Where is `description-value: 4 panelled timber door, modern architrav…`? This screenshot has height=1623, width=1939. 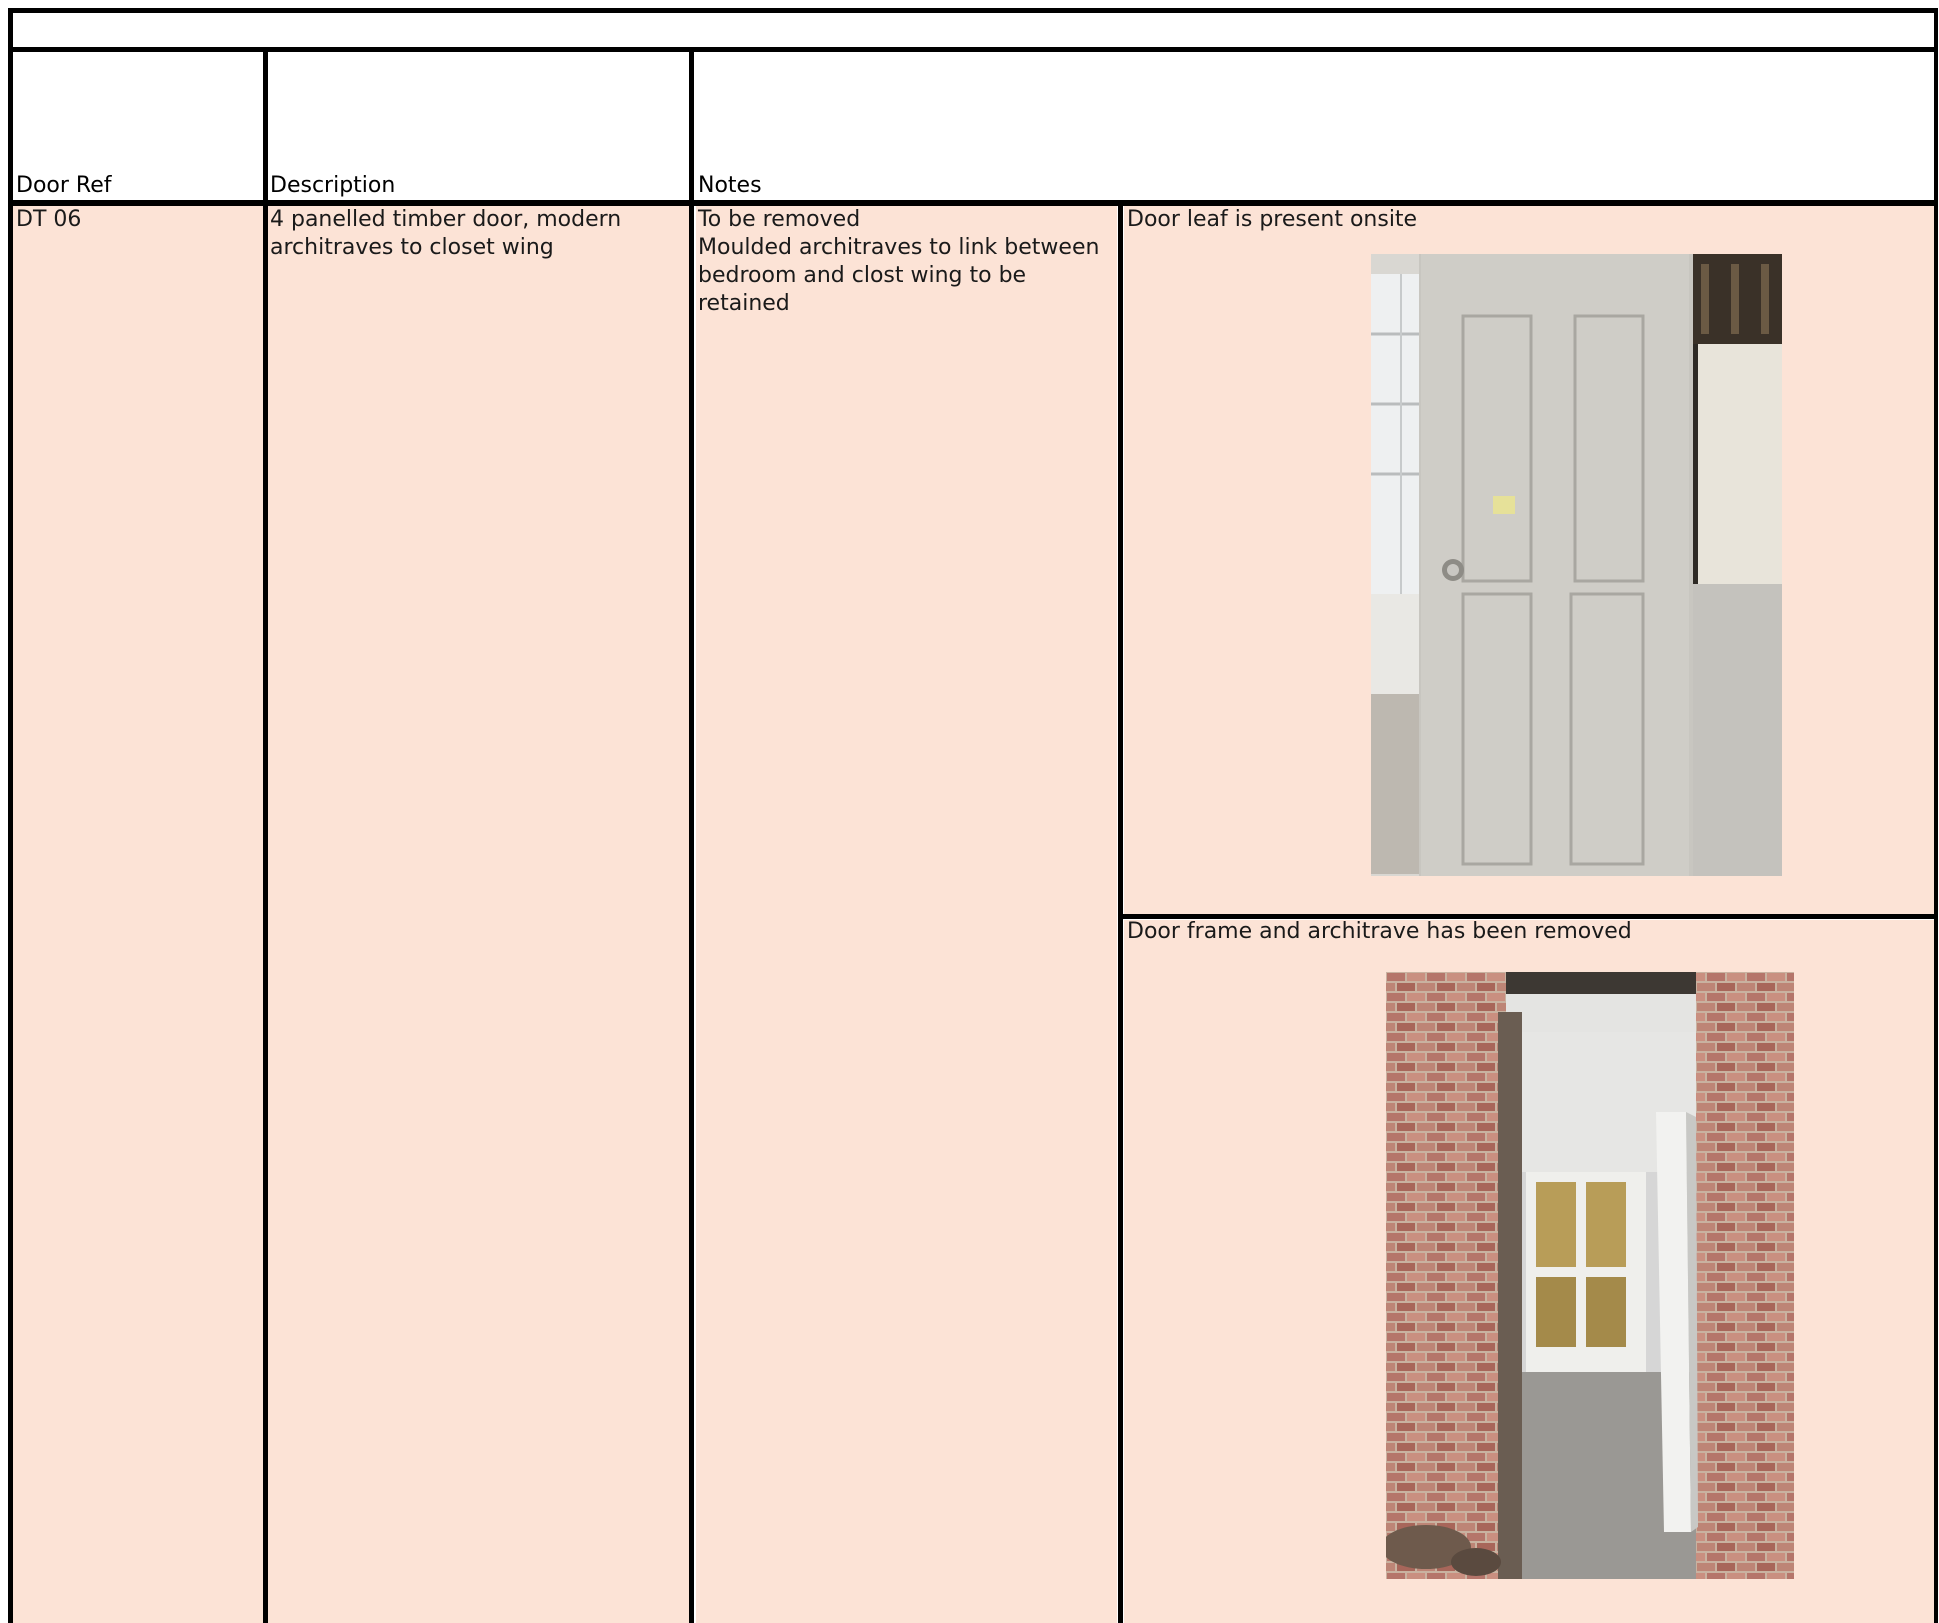
description-value: 4 panelled timber door, modern architrav… is located at coordinates (446, 233).